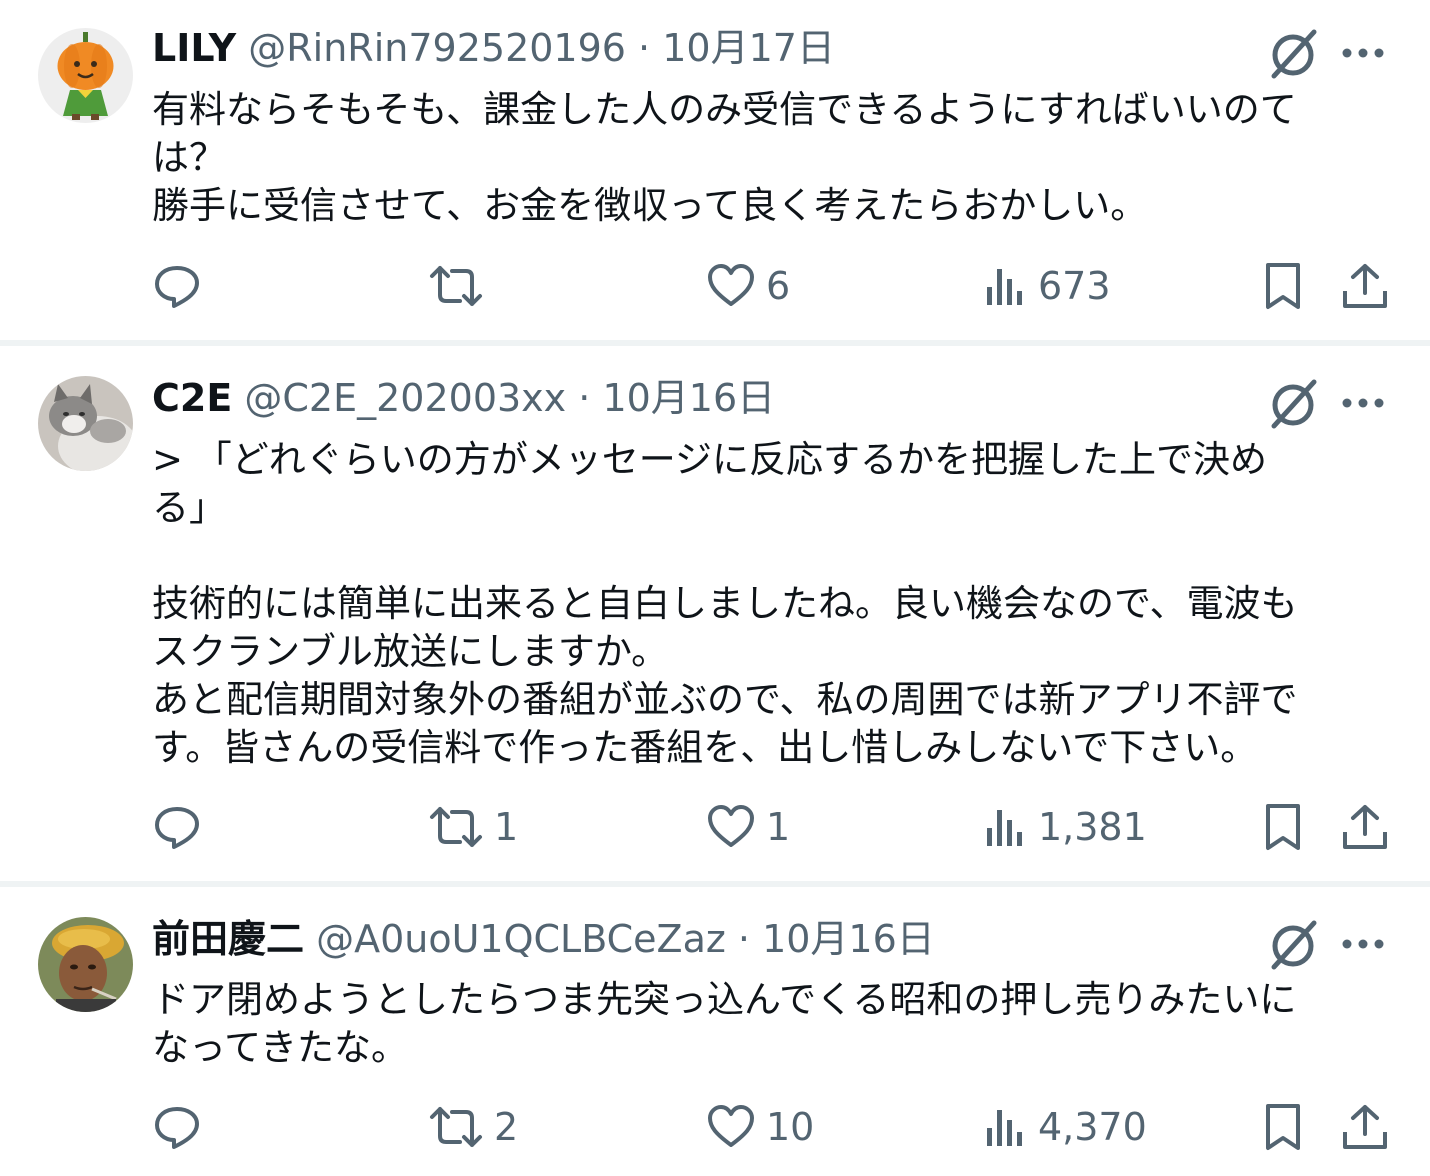 The width and height of the screenshot is (1430, 1176). What do you see at coordinates (705, 747) in the screenshot?
I see `tweet-text-line: す。皆さんの受信料で作った番組を、出し惜しみしないで下さい。` at bounding box center [705, 747].